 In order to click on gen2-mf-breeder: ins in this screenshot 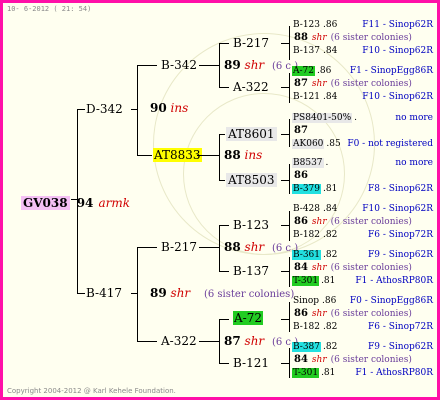, I will do `click(253, 155)`.